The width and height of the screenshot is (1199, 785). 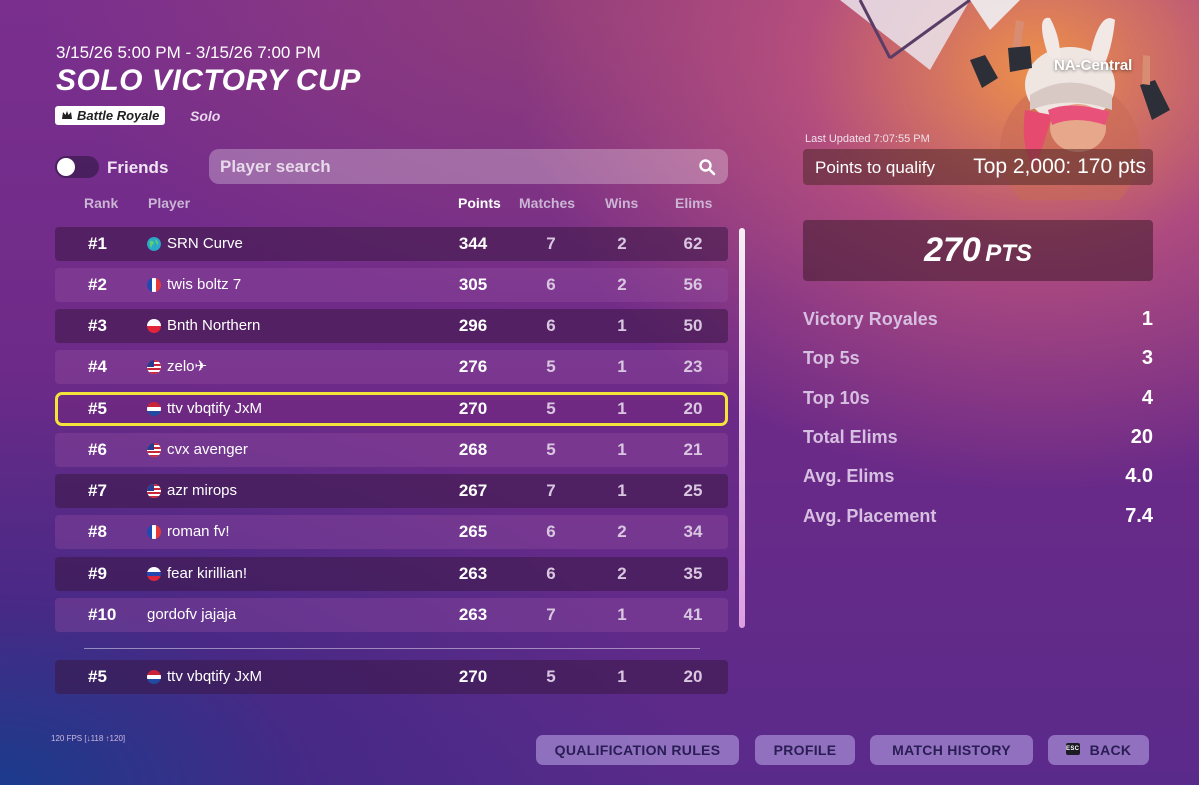 What do you see at coordinates (154, 574) in the screenshot?
I see `russia-flag-icon` at bounding box center [154, 574].